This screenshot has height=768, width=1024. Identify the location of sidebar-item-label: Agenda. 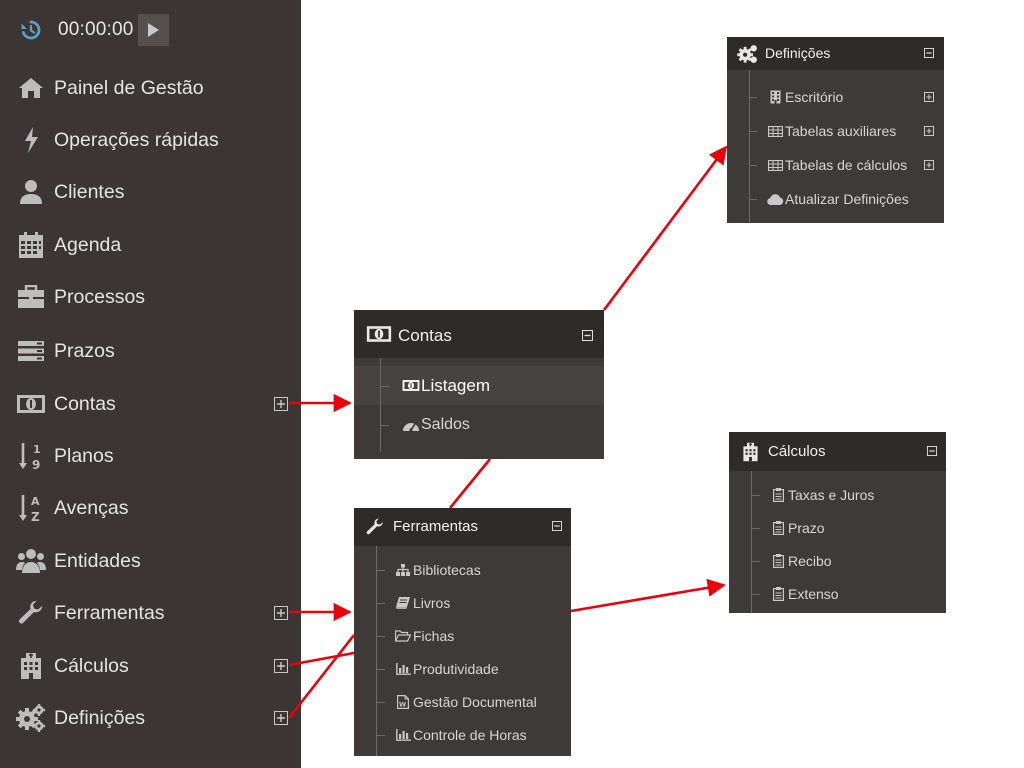
(88, 244).